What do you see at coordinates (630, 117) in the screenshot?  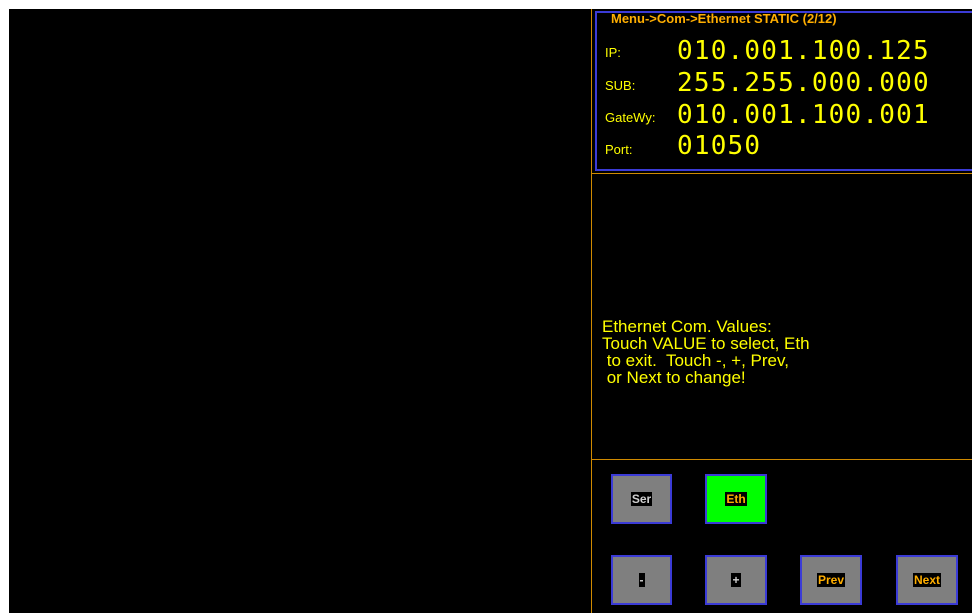 I see `gateway-label: GateWy:` at bounding box center [630, 117].